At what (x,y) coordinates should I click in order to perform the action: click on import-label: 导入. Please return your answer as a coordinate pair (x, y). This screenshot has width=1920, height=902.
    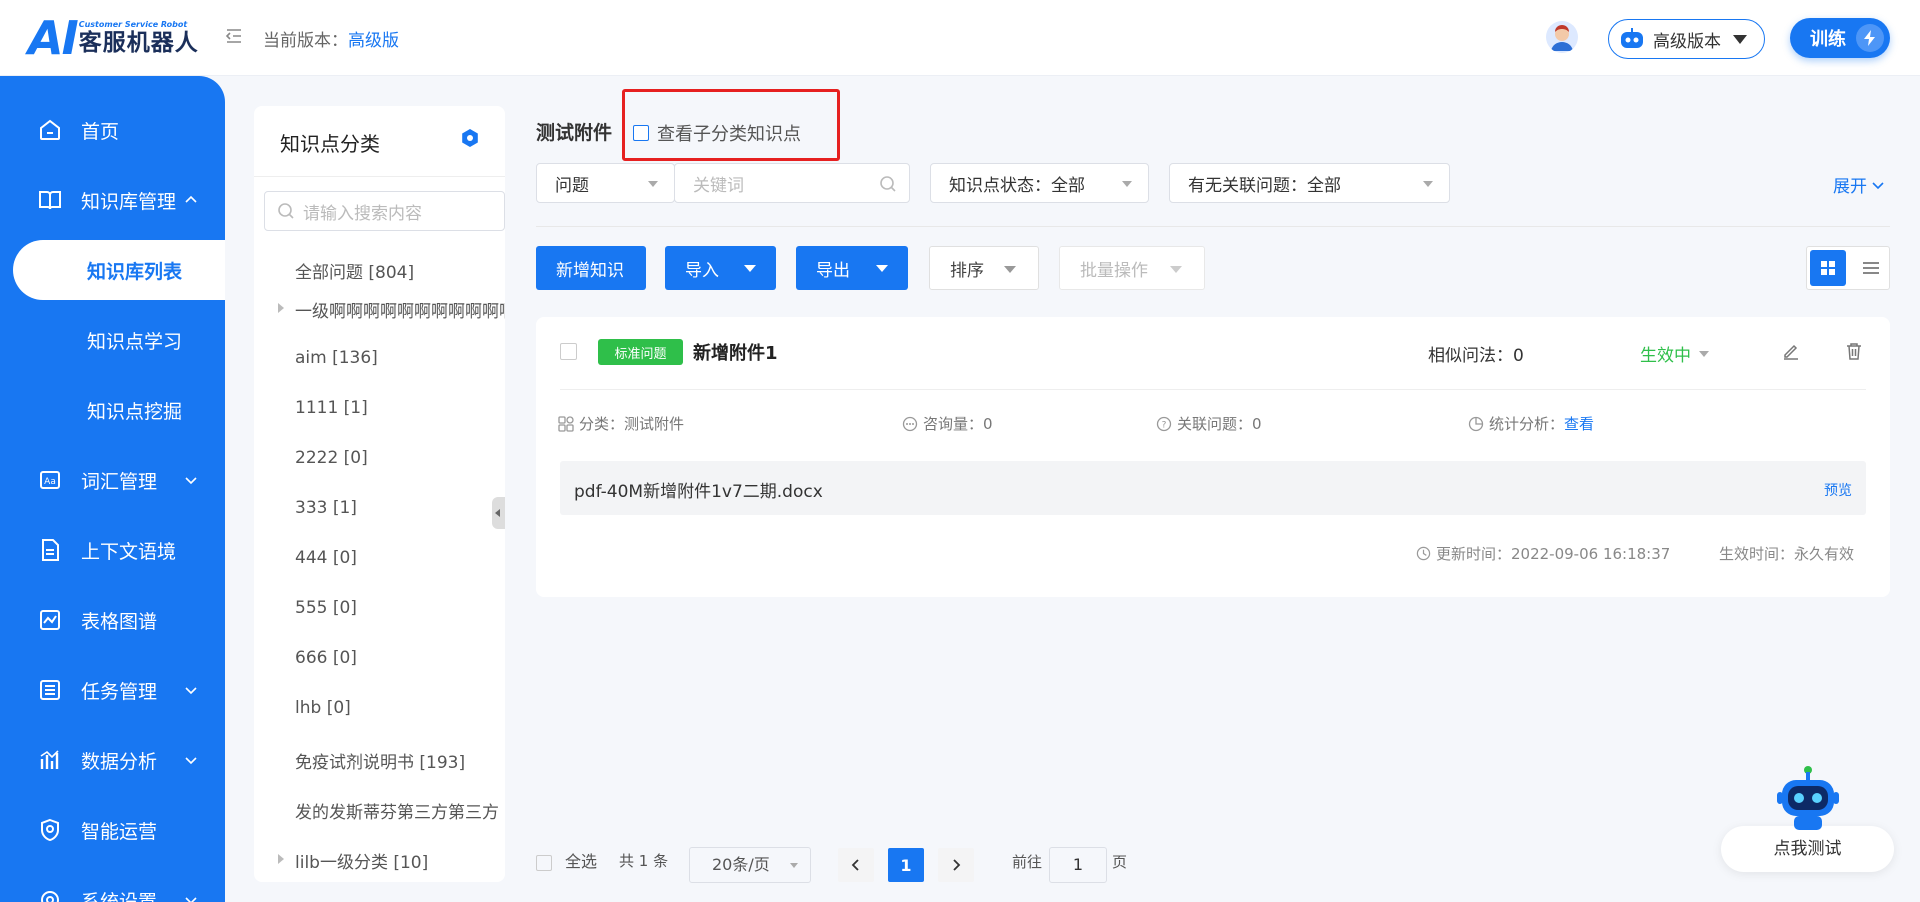
    Looking at the image, I should click on (702, 270).